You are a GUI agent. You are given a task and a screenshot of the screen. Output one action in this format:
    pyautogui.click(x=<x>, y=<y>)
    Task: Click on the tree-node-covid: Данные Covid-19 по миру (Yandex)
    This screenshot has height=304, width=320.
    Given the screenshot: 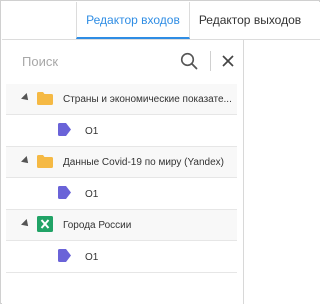 What is the action you would take?
    pyautogui.click(x=121, y=162)
    